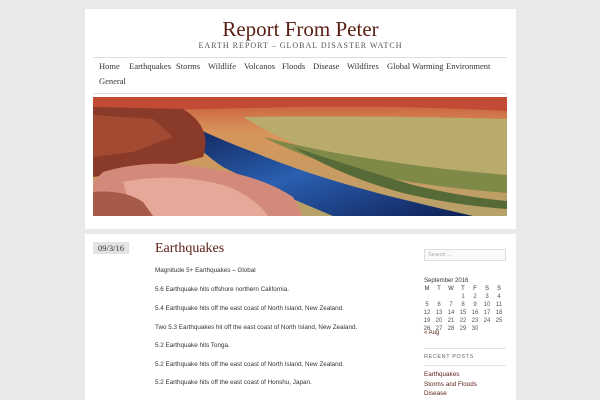  I want to click on post-line: 5.2 Earthquake hits Tonga., so click(192, 345).